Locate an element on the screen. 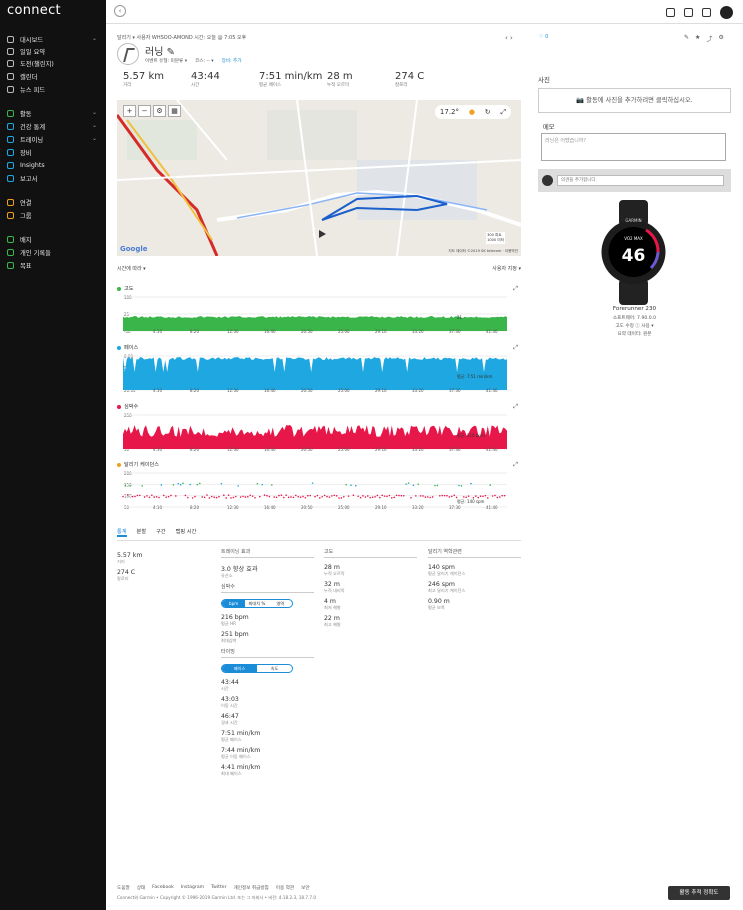 This screenshot has width=743, height=910. sidebar-item-13: 배지 is located at coordinates (54, 239).